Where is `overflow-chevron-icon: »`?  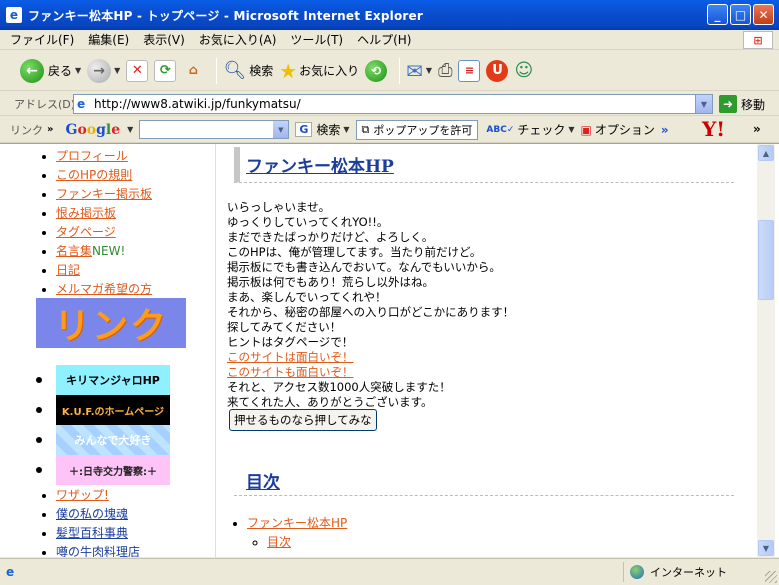 overflow-chevron-icon: » is located at coordinates (757, 129).